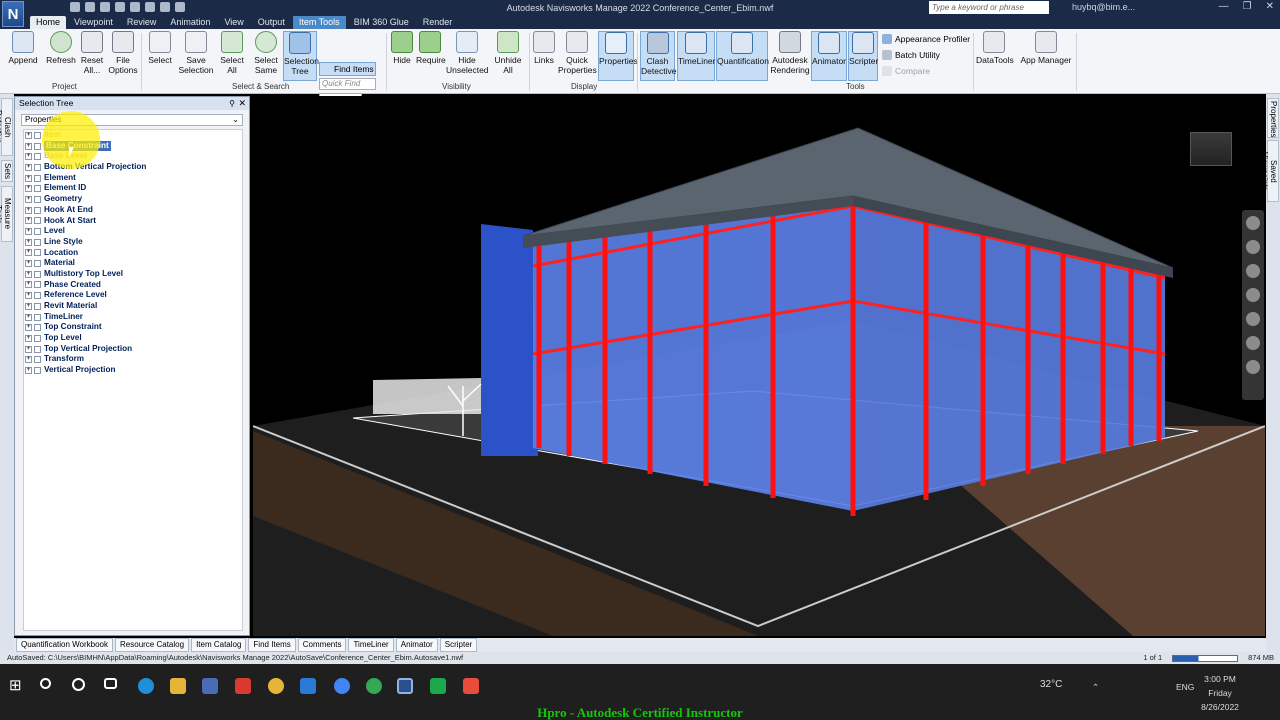 The width and height of the screenshot is (1280, 720). What do you see at coordinates (995, 56) in the screenshot?
I see `datatools-button: DataTools` at bounding box center [995, 56].